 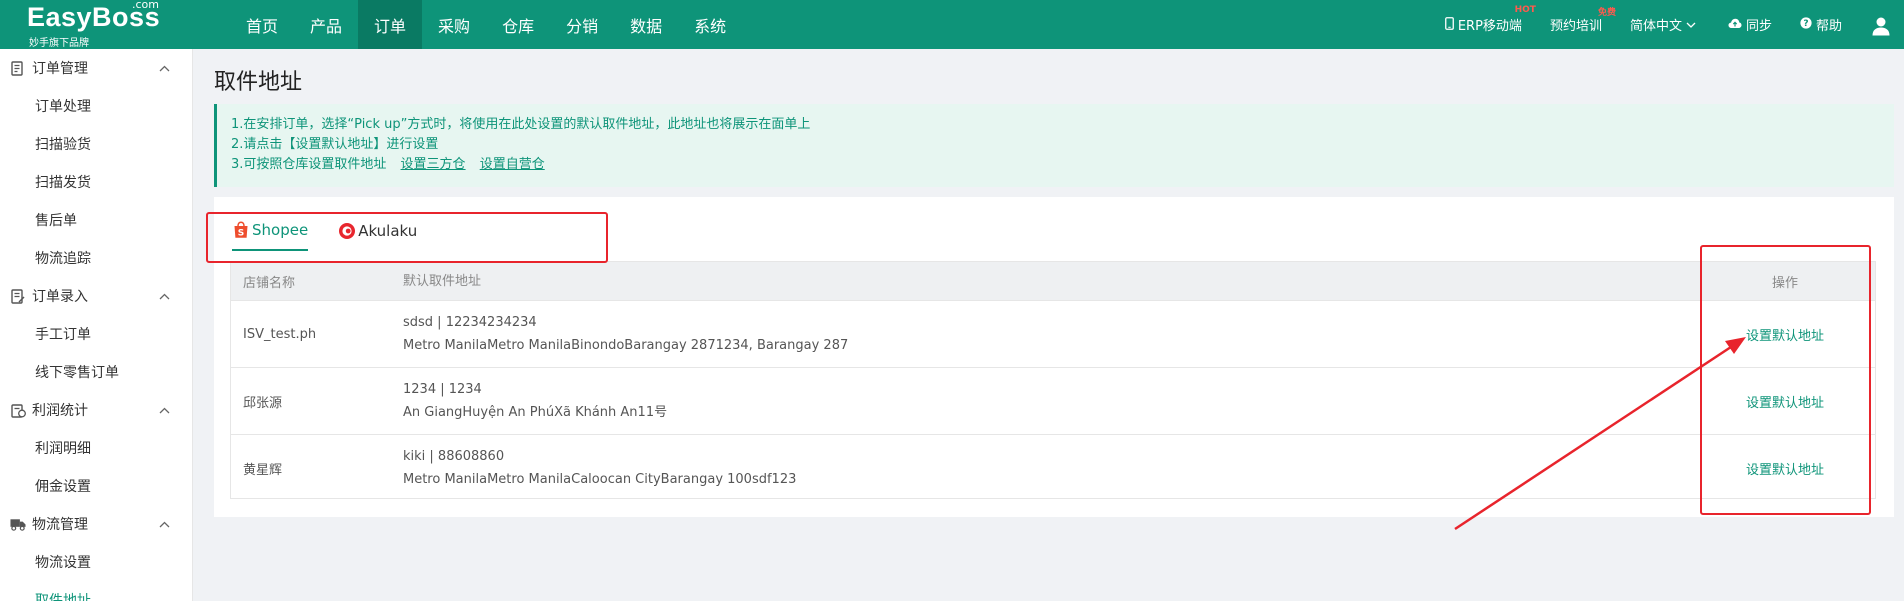 I want to click on user-avatar, so click(x=1881, y=25).